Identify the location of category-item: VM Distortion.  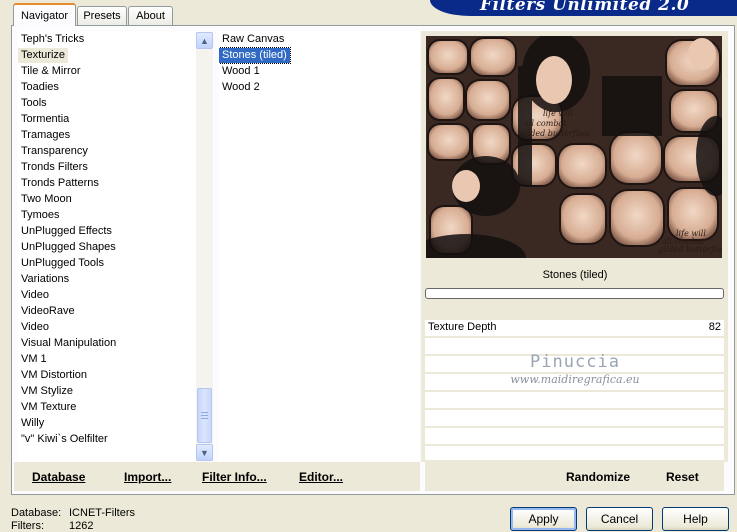
(54, 375).